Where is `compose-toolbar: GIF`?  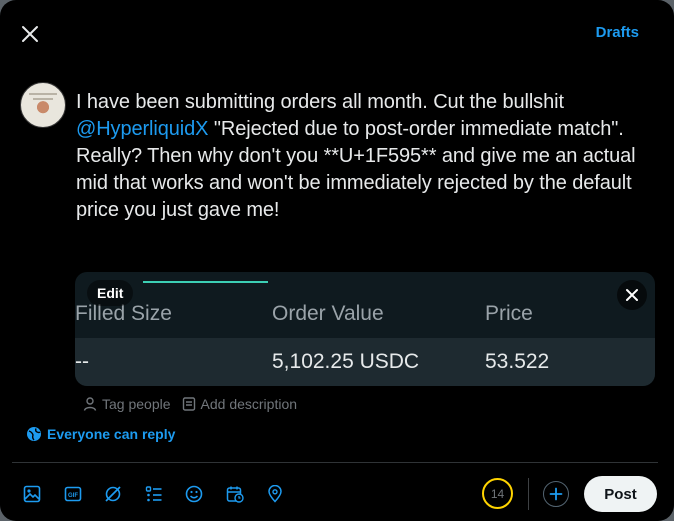
compose-toolbar: GIF is located at coordinates (164, 494).